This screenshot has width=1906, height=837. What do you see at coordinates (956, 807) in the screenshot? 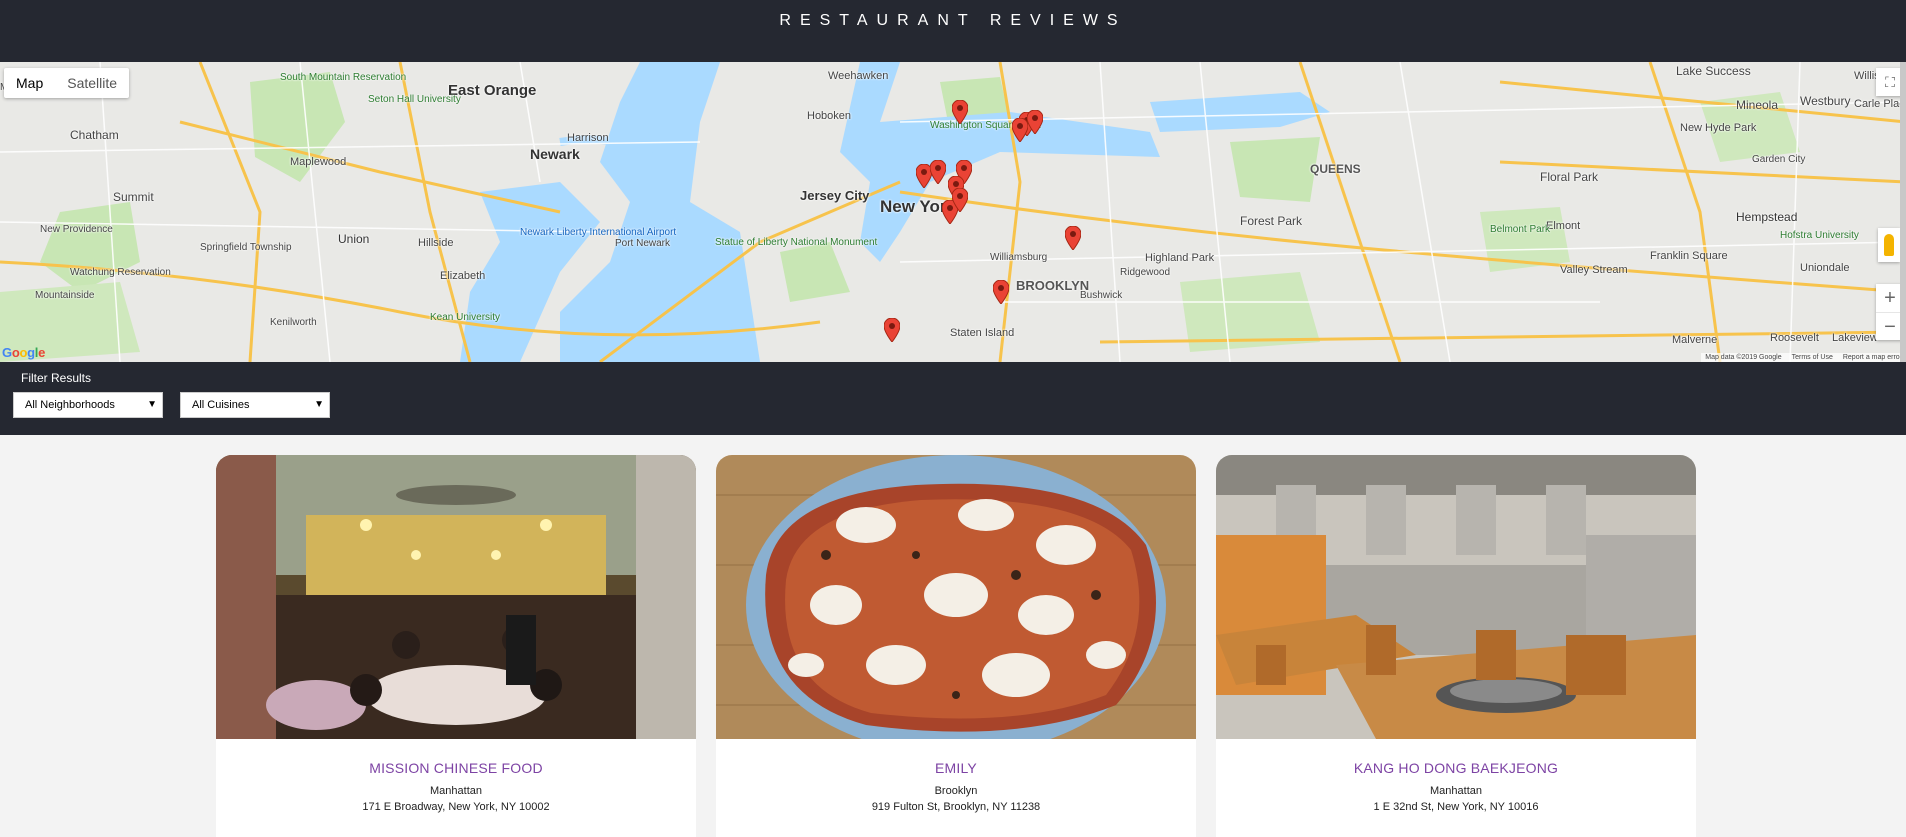
I see `restaurant-address: 919 Fulton St, Brooklyn, NY 11238` at bounding box center [956, 807].